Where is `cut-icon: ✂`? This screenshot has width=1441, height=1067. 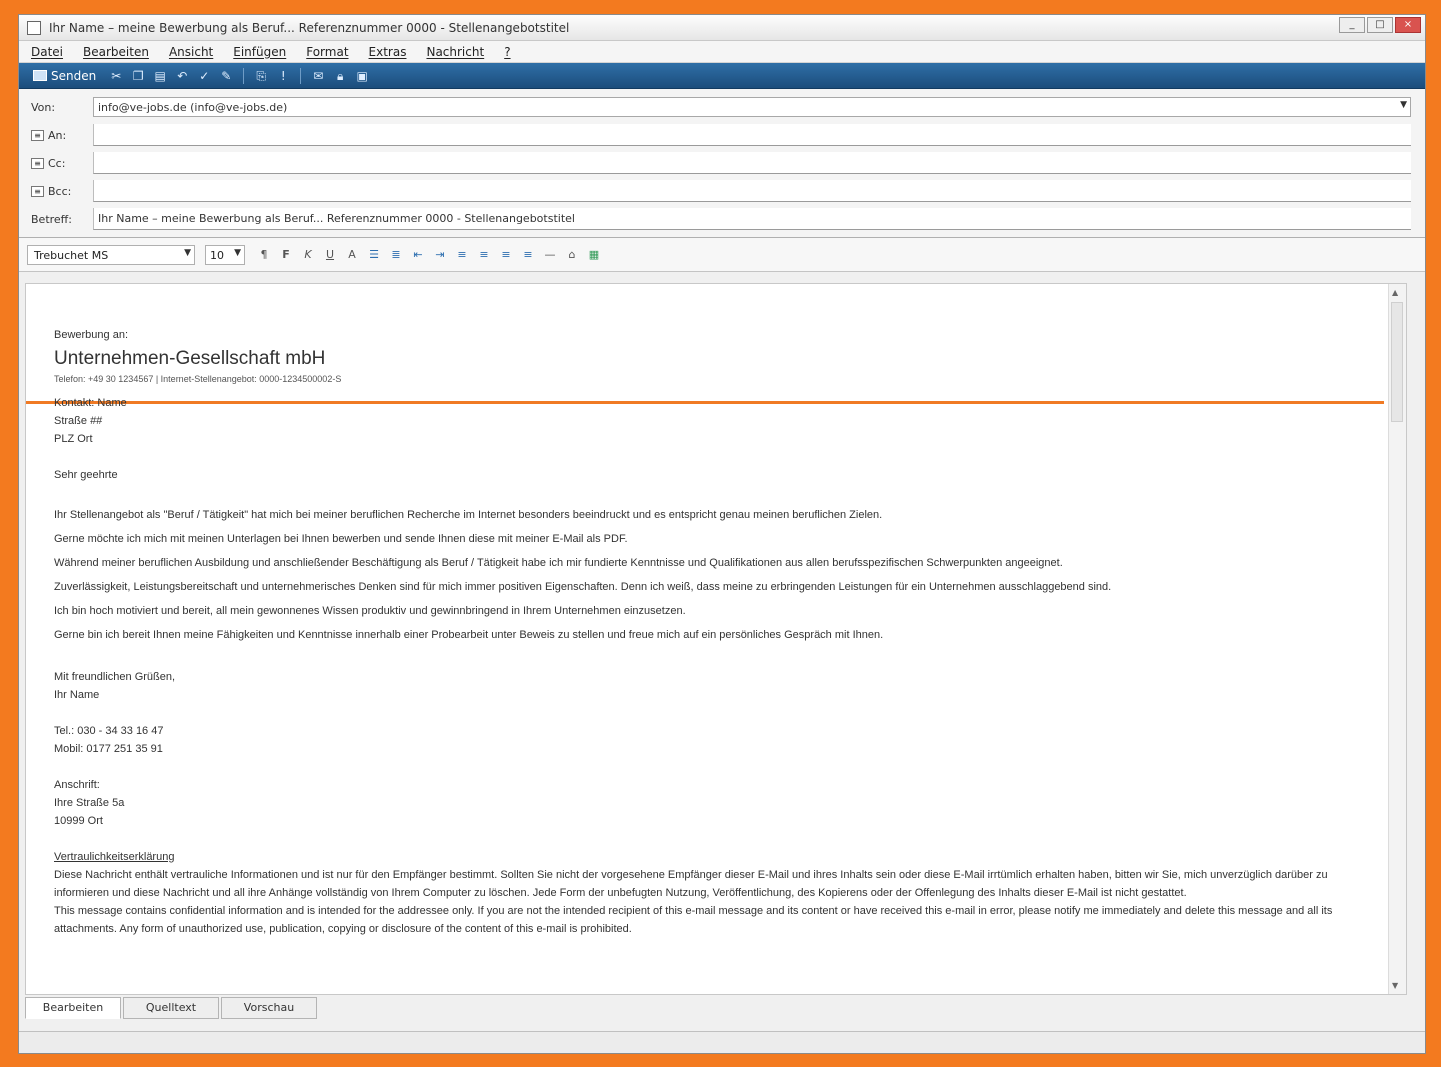
cut-icon: ✂ is located at coordinates (116, 76).